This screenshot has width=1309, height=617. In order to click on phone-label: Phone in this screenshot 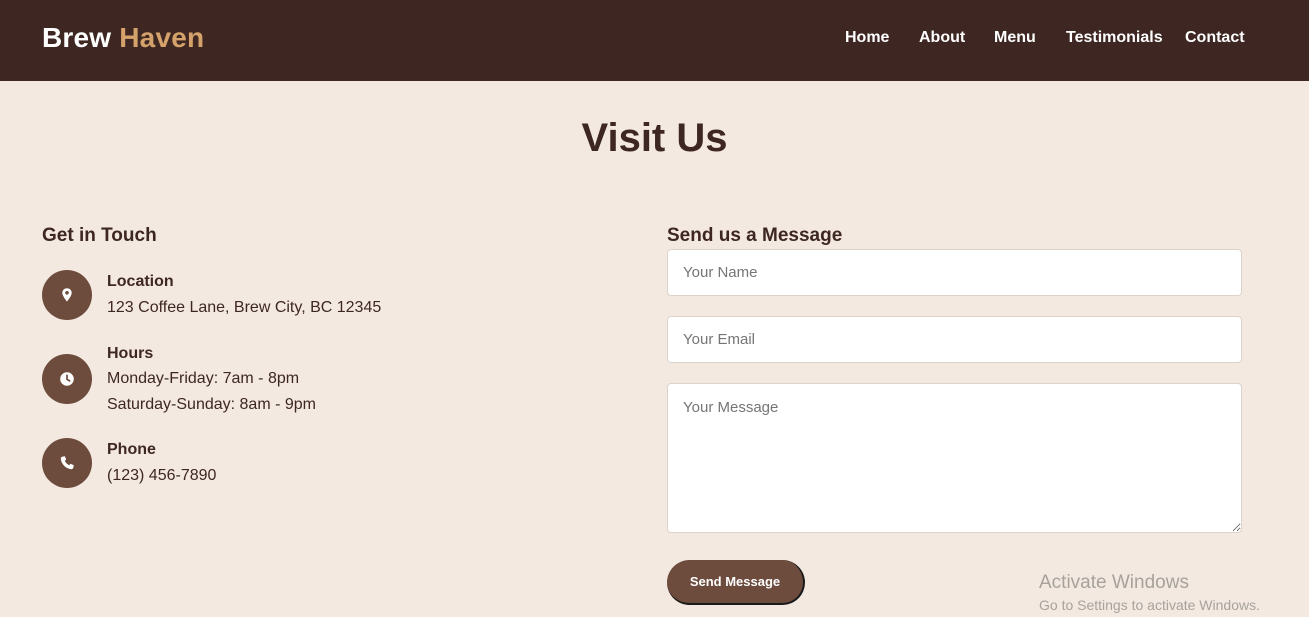, I will do `click(131, 449)`.